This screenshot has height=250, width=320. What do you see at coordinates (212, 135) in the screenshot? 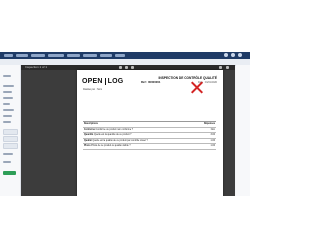
I see `row-value: 3.00` at bounding box center [212, 135].